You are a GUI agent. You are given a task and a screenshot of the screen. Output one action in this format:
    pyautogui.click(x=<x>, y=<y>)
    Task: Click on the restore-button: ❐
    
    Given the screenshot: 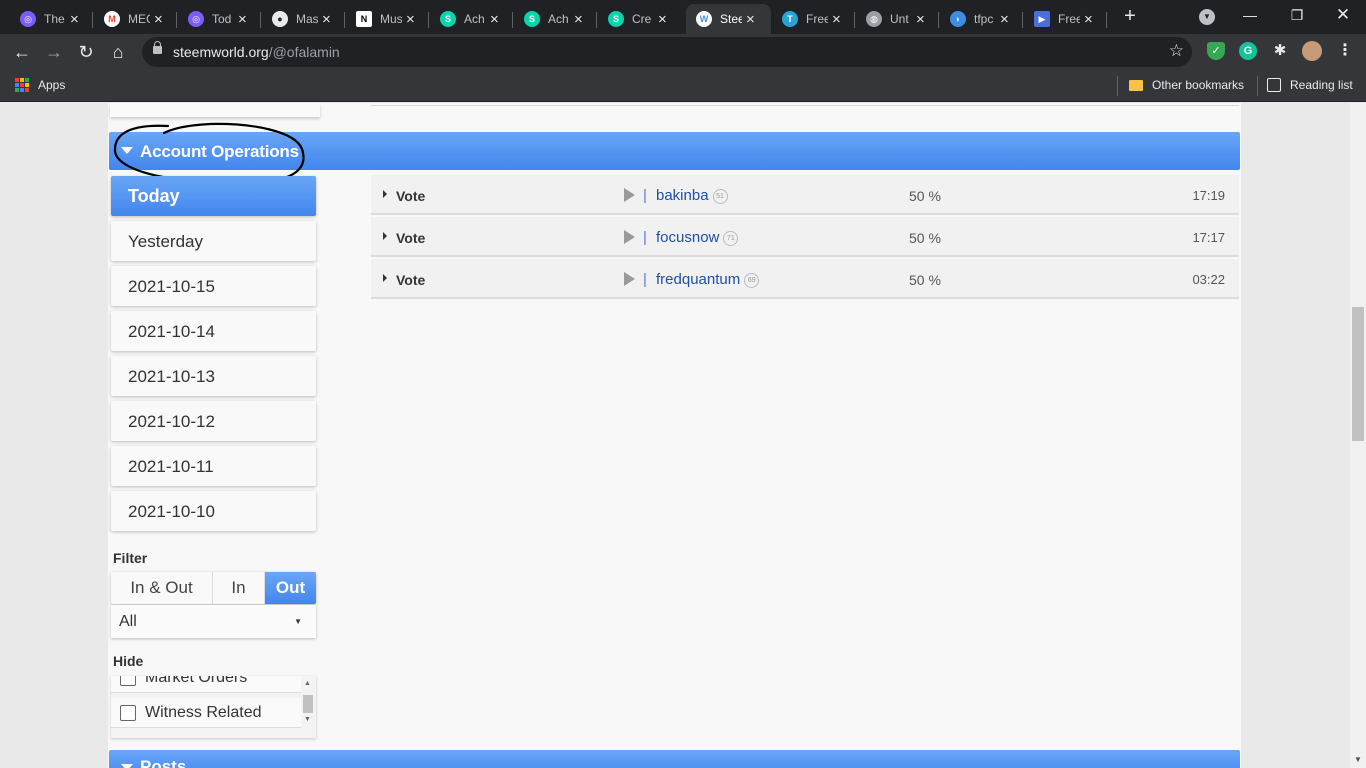 What is the action you would take?
    pyautogui.click(x=1297, y=15)
    